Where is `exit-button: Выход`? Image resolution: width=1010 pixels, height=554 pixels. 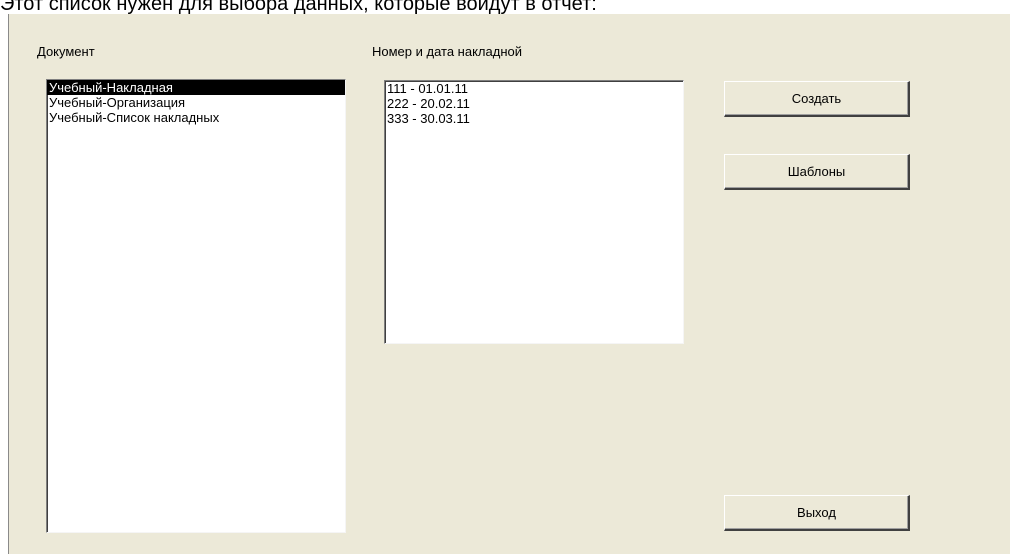 exit-button: Выход is located at coordinates (817, 513).